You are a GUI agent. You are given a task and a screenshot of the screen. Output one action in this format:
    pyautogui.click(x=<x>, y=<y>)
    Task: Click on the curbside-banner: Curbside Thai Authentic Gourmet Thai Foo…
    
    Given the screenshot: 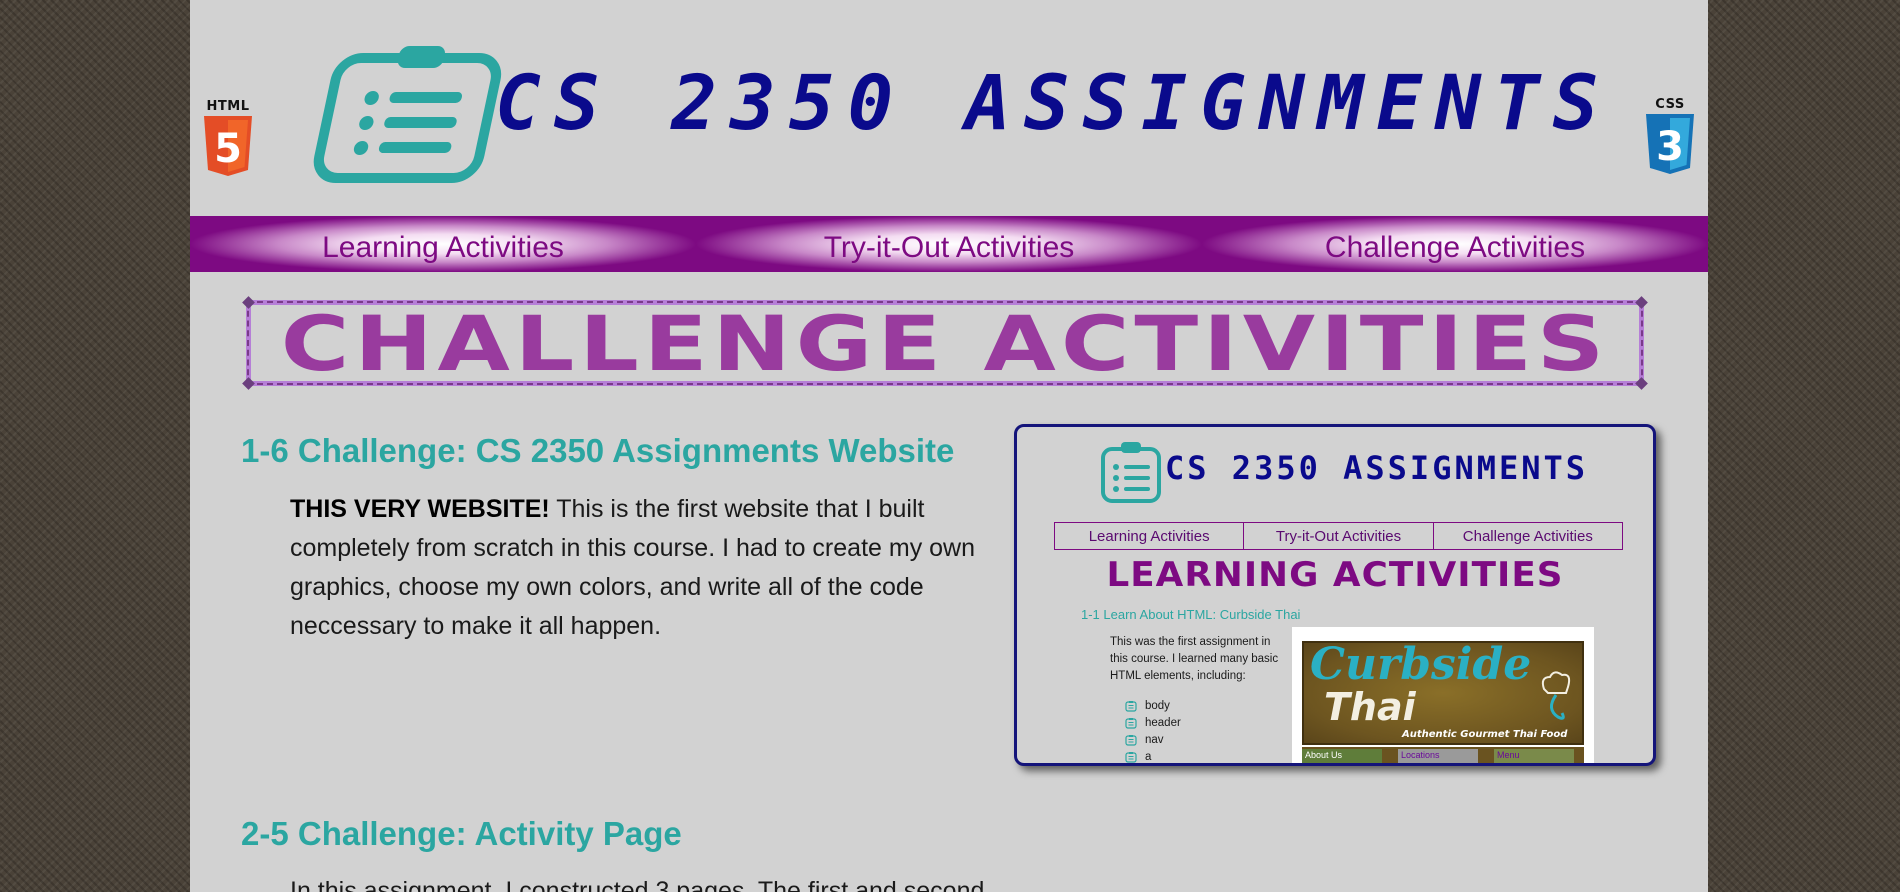 What is the action you would take?
    pyautogui.click(x=1443, y=692)
    